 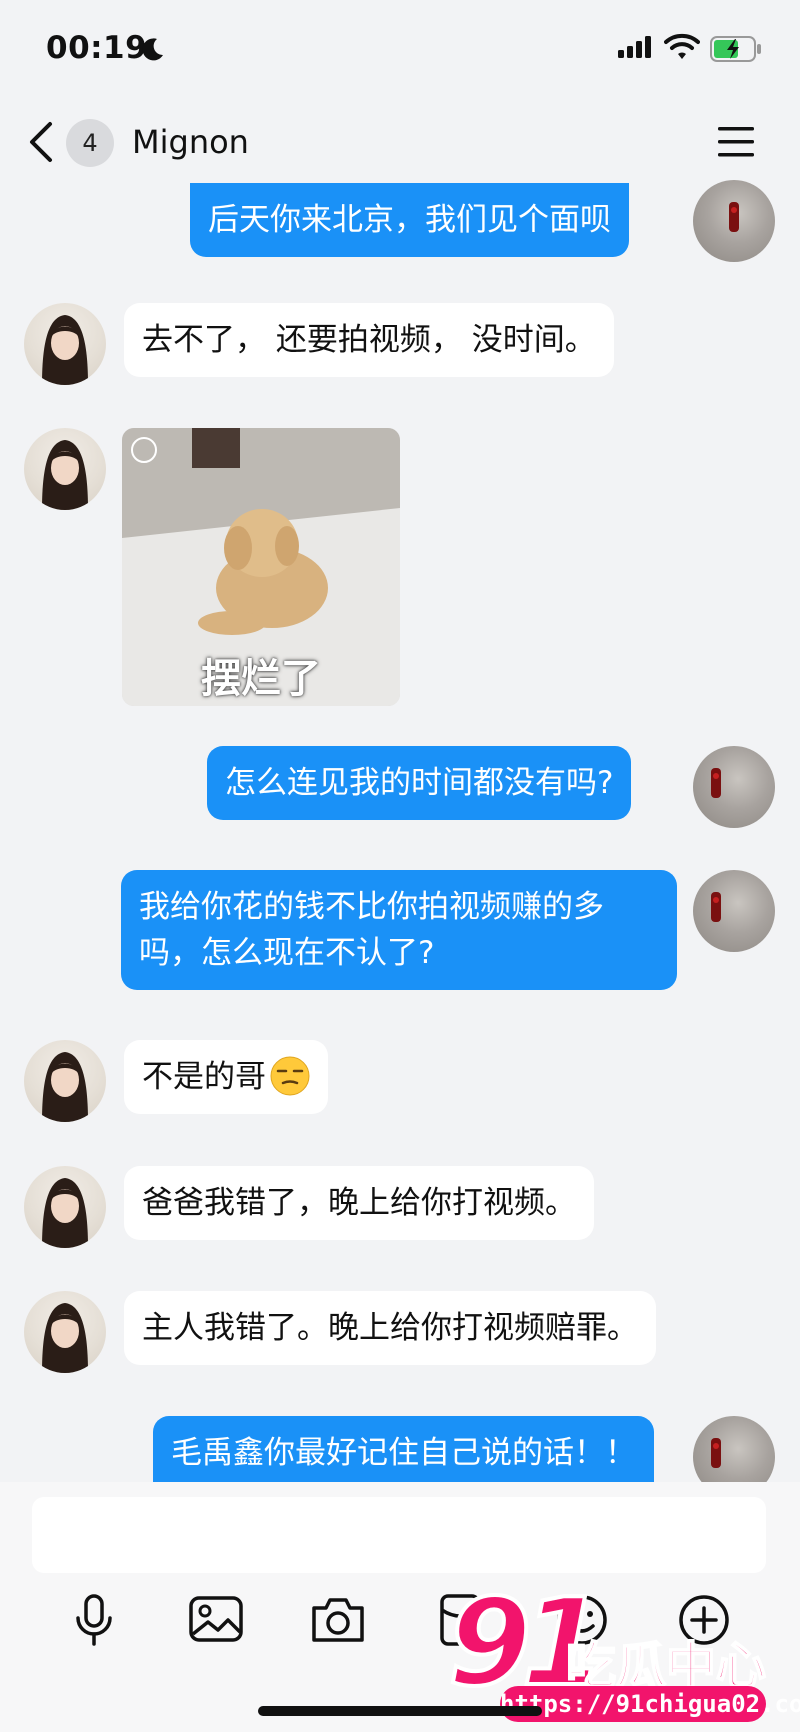 I want to click on moon-icon, so click(x=152, y=49).